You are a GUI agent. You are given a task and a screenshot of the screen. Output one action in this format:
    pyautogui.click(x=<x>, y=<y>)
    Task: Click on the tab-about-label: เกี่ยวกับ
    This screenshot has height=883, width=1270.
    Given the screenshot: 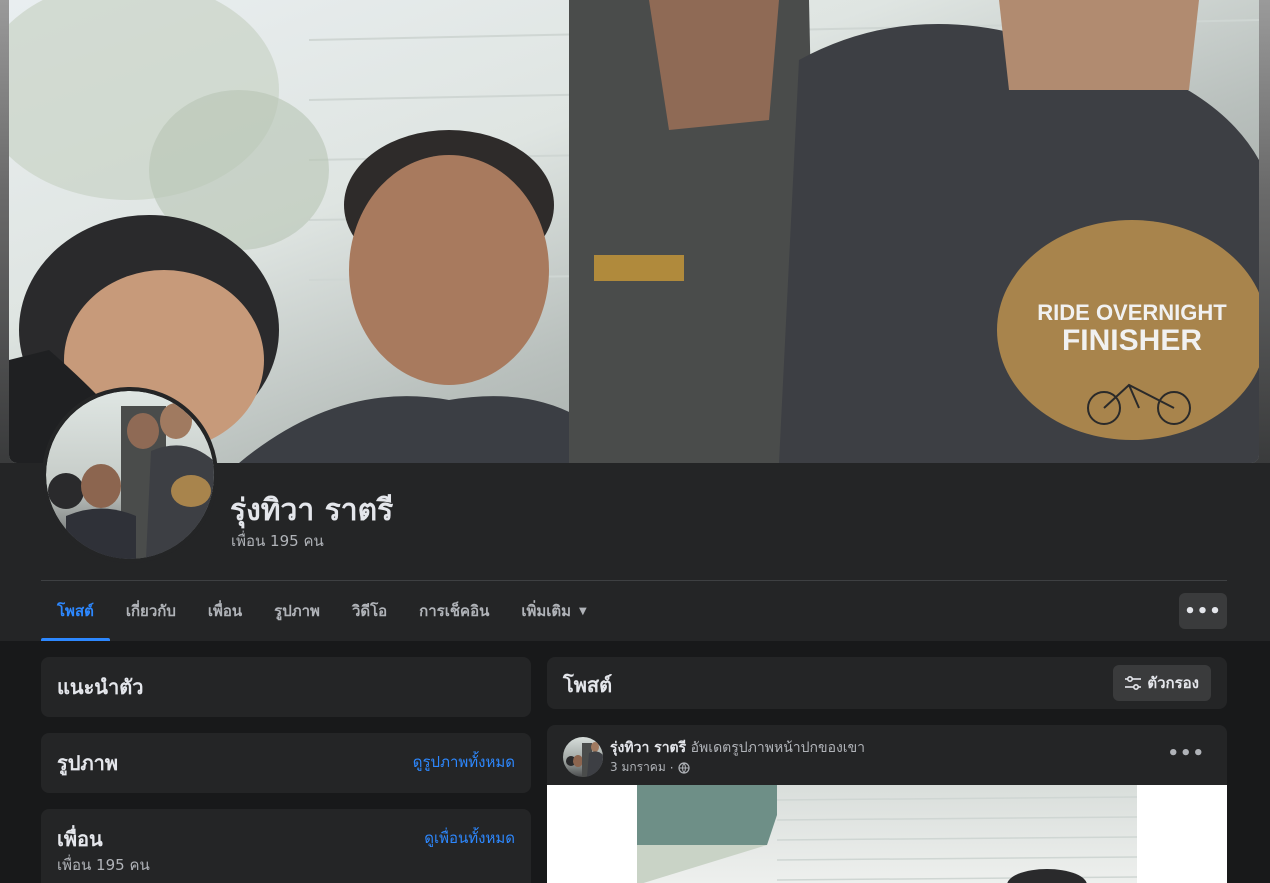 What is the action you would take?
    pyautogui.click(x=150, y=611)
    